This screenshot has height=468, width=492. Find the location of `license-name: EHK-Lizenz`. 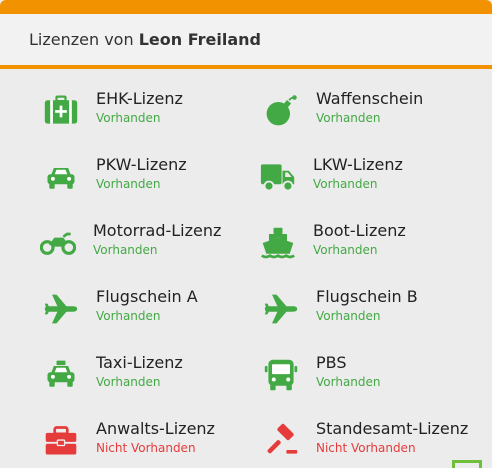

license-name: EHK-Lizenz is located at coordinates (139, 98).